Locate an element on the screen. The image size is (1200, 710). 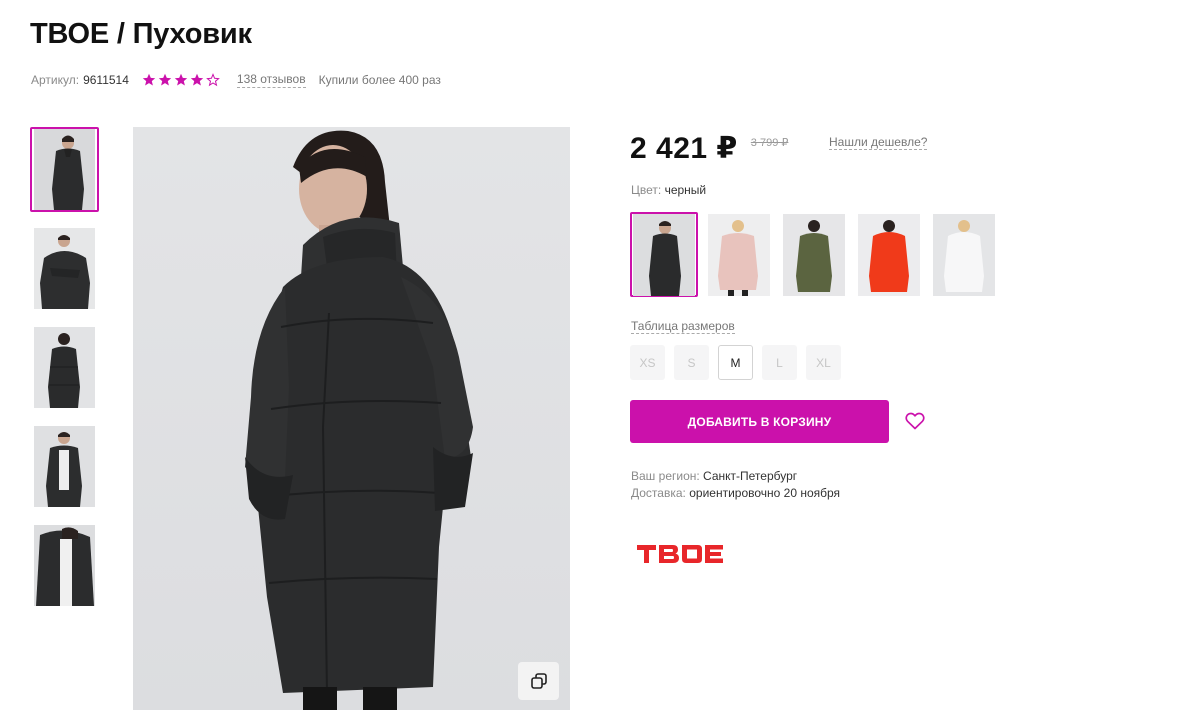
thumbnail-list is located at coordinates (64, 374).